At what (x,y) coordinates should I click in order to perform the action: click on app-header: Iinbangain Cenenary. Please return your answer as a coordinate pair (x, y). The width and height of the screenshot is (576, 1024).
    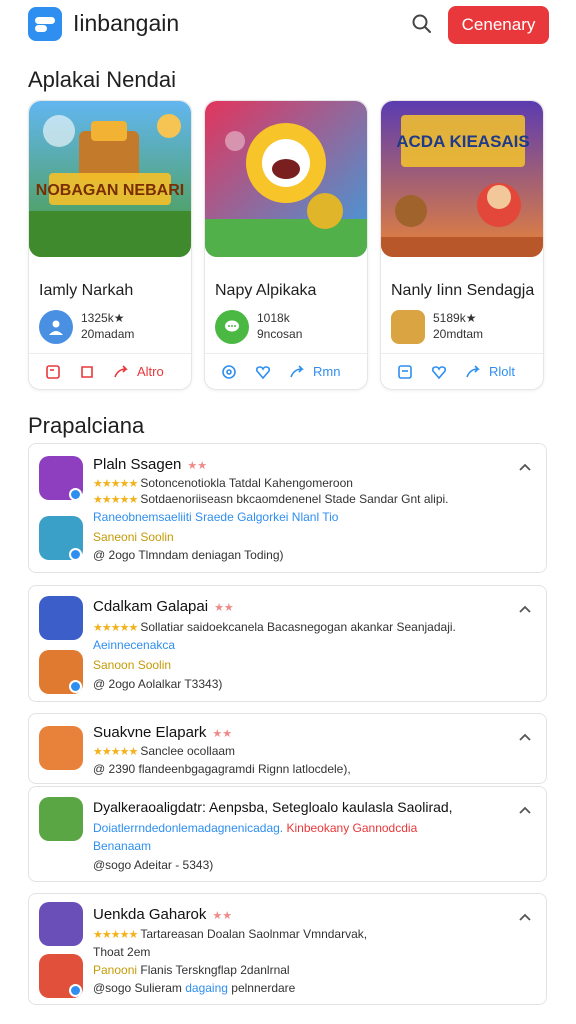
    Looking at the image, I should click on (288, 24).